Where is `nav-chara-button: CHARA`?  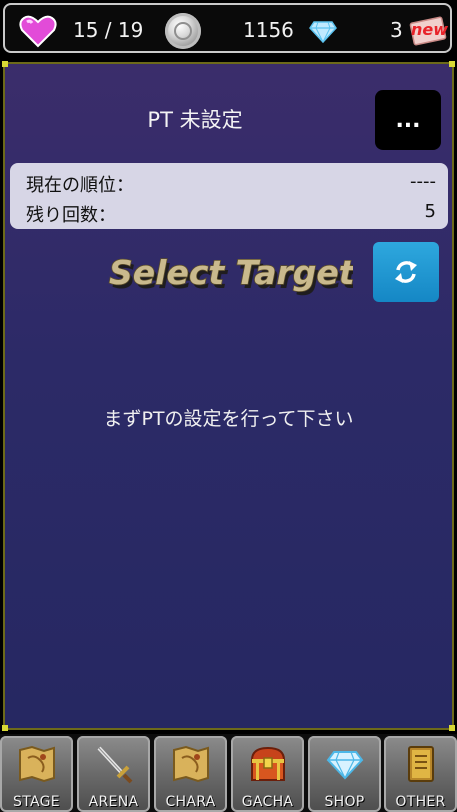 nav-chara-button: CHARA is located at coordinates (190, 774).